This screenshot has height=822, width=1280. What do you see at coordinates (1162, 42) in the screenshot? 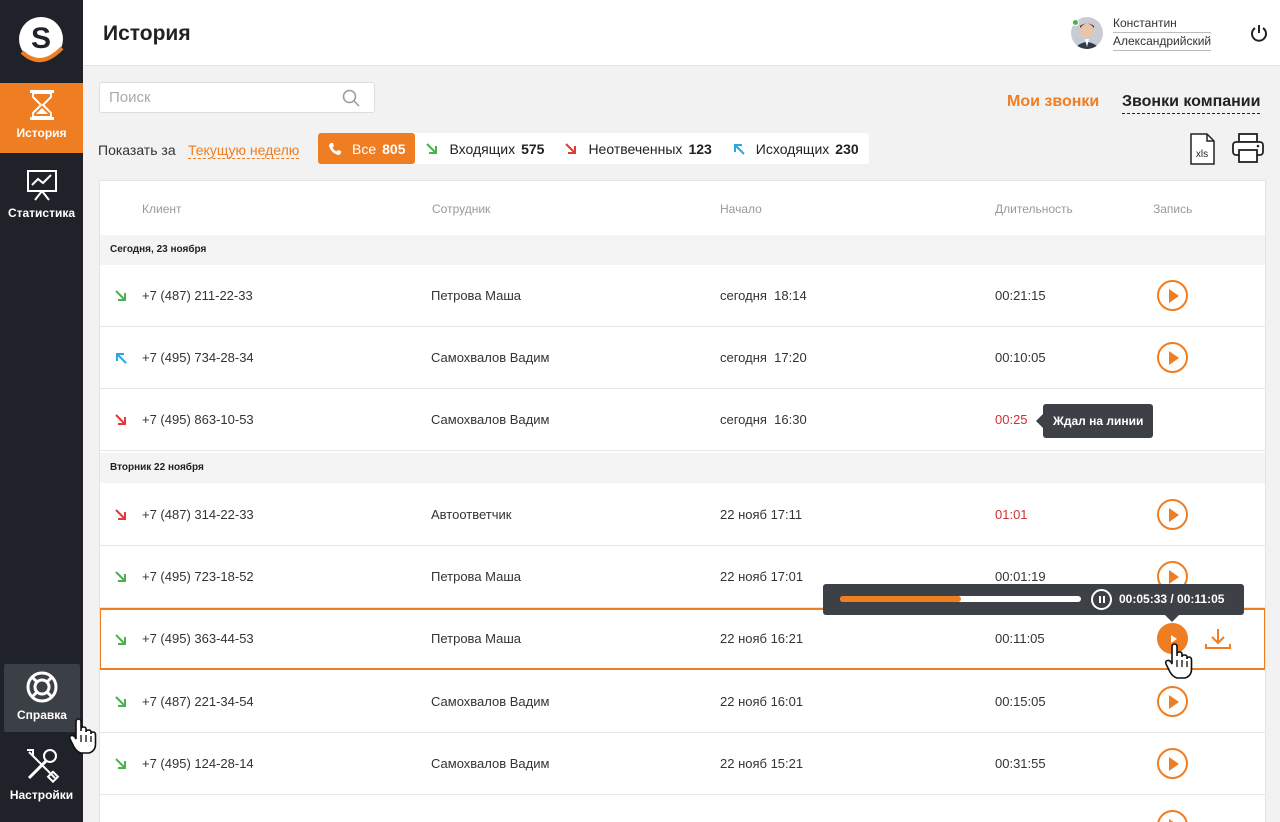
I see `user-last-name: Александрийский` at bounding box center [1162, 42].